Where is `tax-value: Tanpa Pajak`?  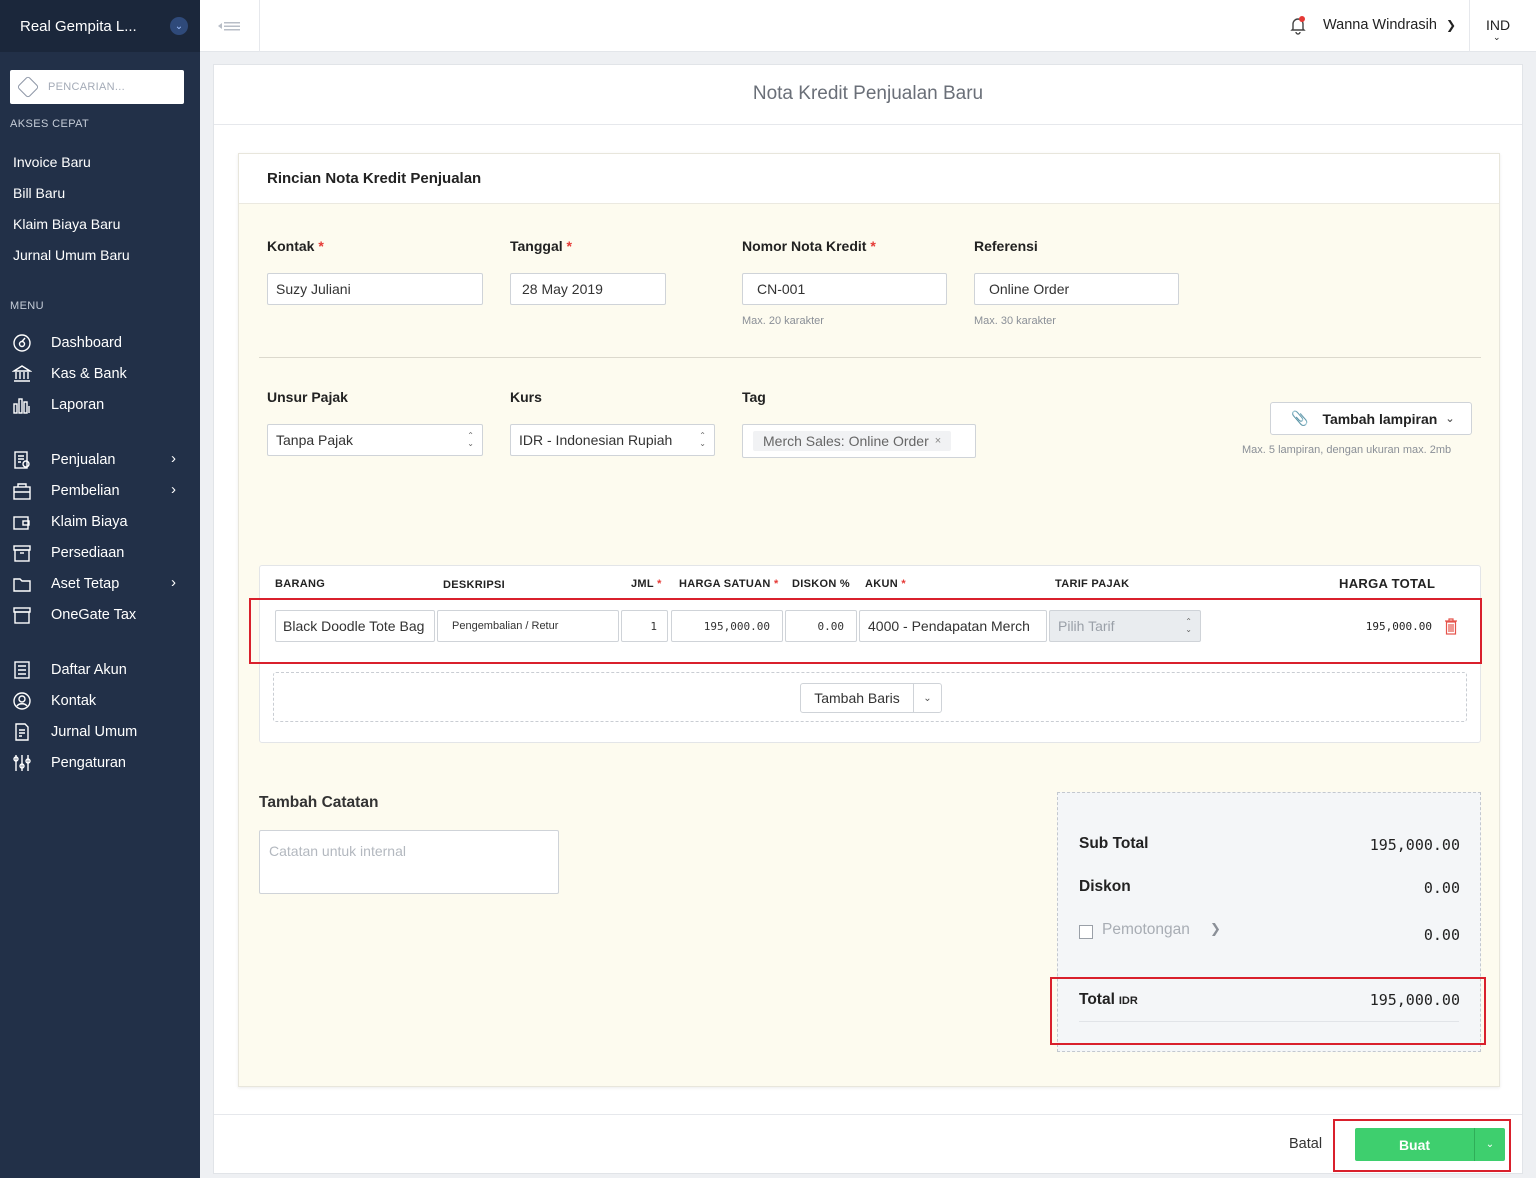
tax-value: Tanpa Pajak is located at coordinates (315, 440).